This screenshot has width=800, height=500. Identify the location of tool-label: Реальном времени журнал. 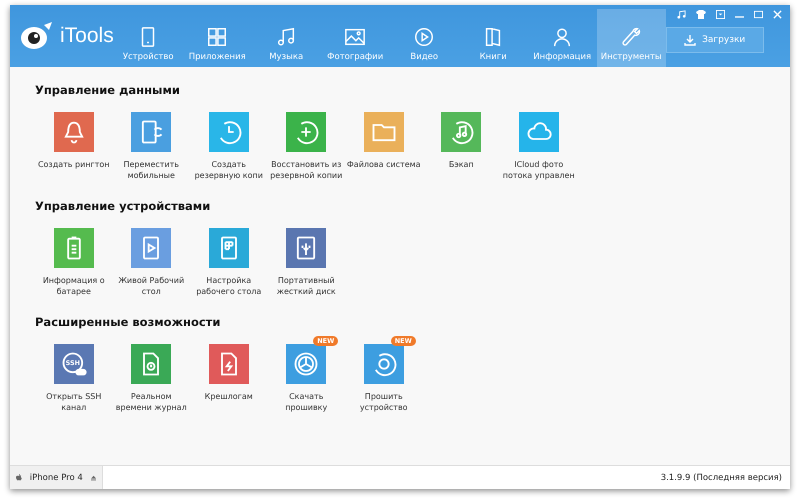
(151, 402).